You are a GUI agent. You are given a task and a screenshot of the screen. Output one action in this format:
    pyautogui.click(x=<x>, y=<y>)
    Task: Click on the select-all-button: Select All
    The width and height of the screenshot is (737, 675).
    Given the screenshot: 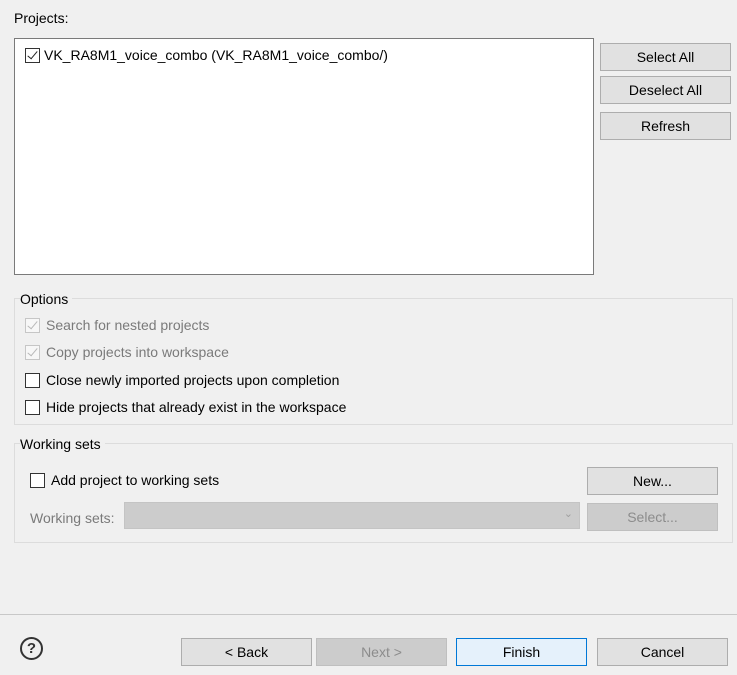 What is the action you would take?
    pyautogui.click(x=665, y=57)
    